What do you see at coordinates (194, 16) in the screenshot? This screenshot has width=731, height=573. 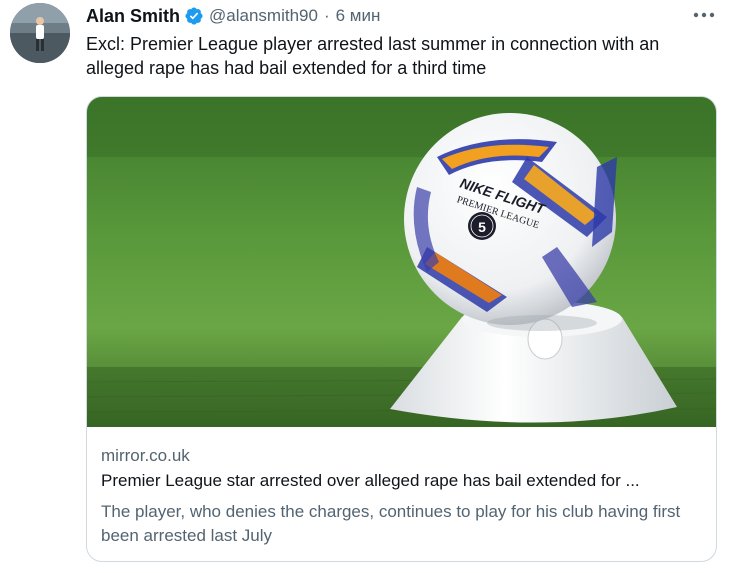 I see `verified-badge-icon` at bounding box center [194, 16].